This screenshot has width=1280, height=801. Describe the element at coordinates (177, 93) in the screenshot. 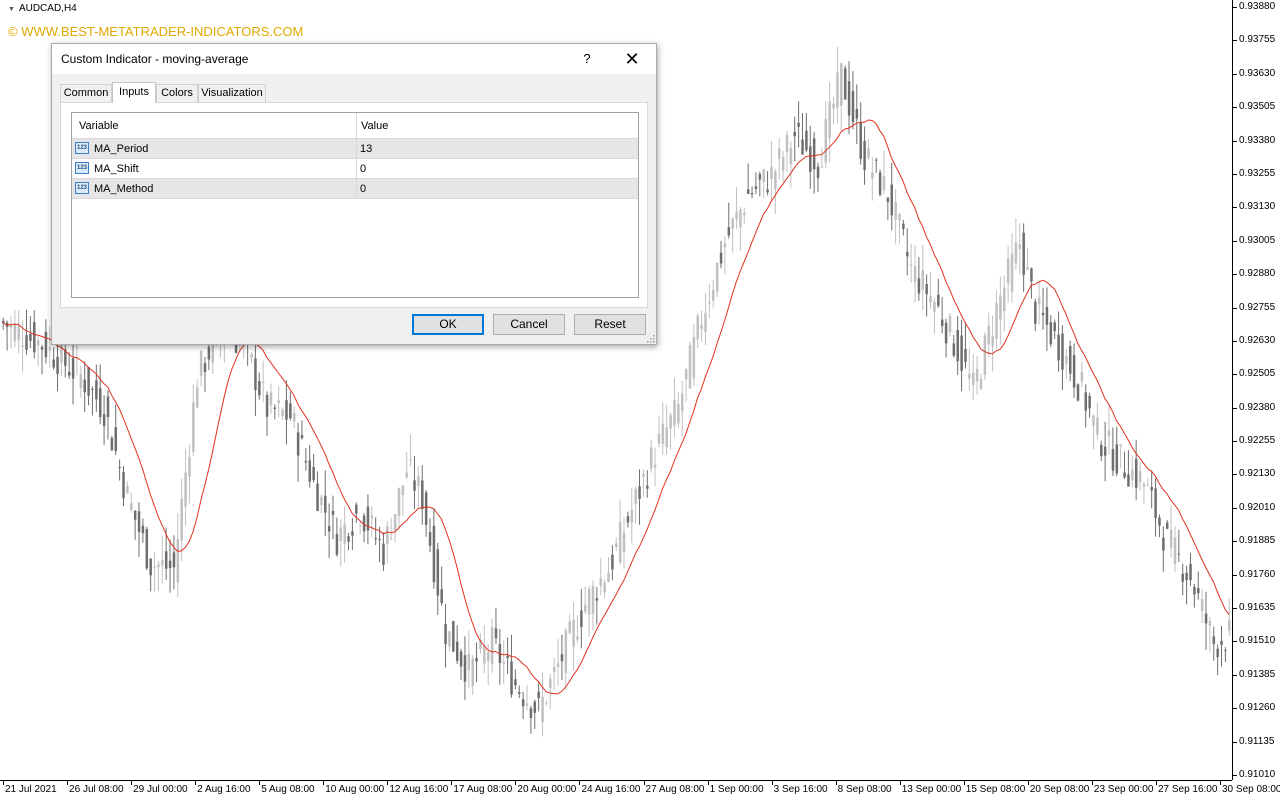

I see `tab-colors: Colors` at that location.